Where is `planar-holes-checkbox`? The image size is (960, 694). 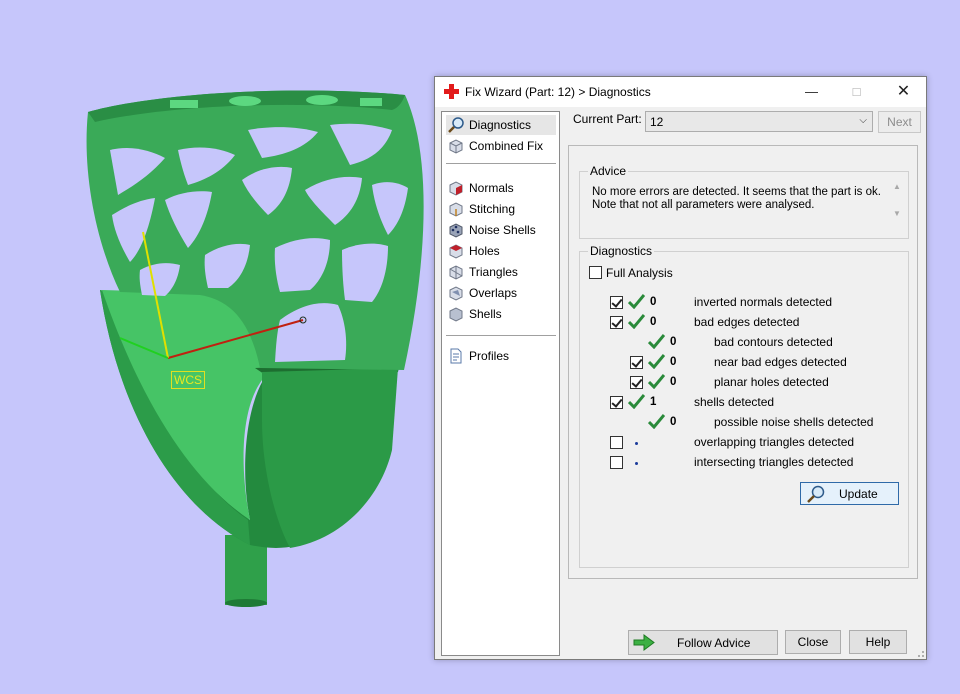 planar-holes-checkbox is located at coordinates (636, 382).